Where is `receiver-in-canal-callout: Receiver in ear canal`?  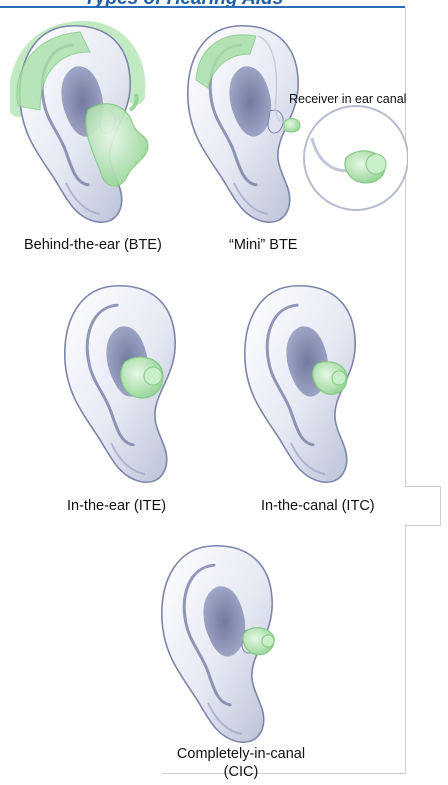
receiver-in-canal-callout: Receiver in ear canal is located at coordinates (348, 99).